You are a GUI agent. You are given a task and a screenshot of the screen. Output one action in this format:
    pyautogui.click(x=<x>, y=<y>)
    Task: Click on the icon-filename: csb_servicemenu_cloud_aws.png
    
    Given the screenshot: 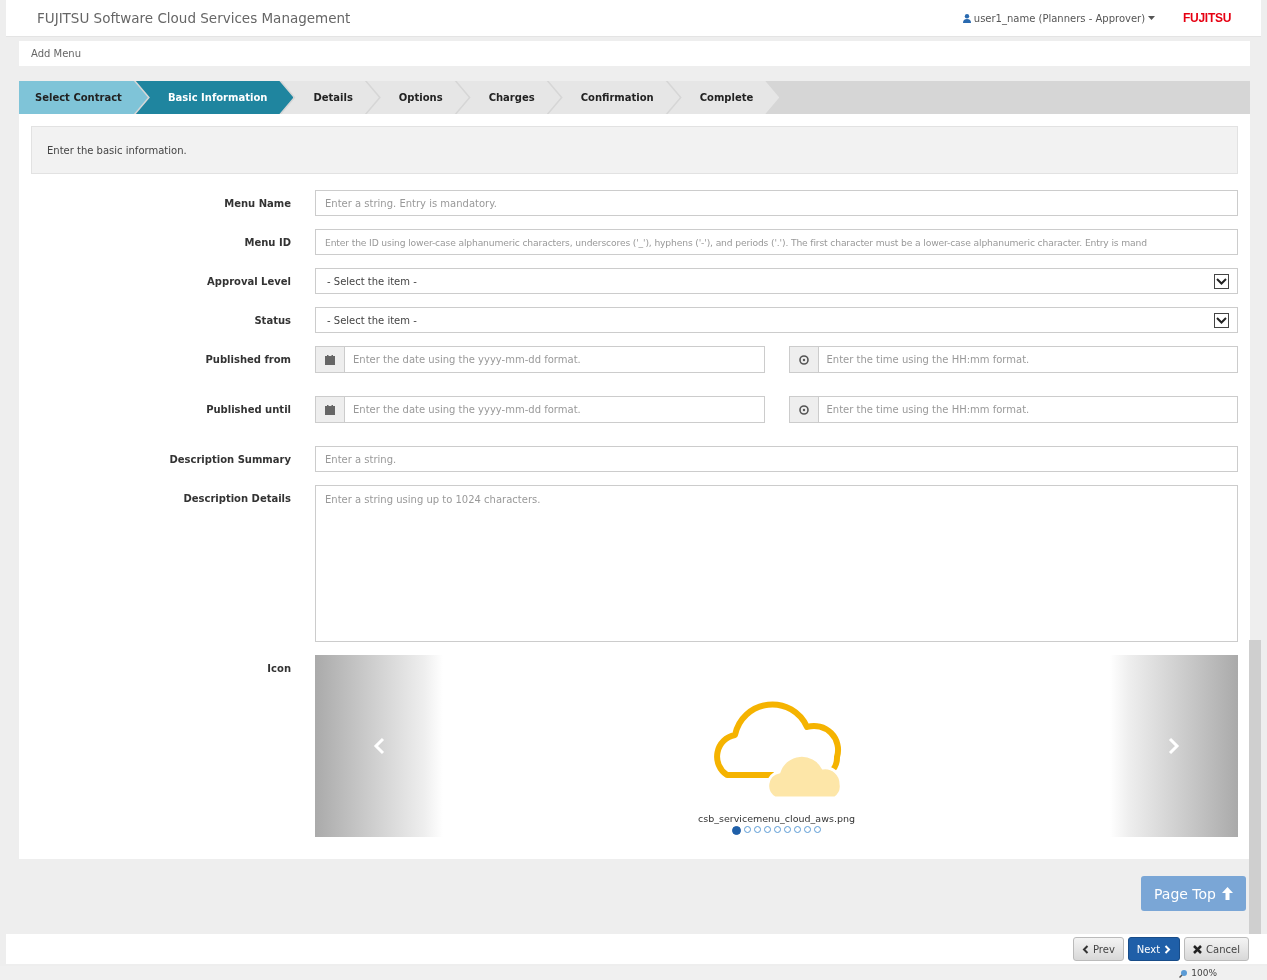 What is the action you would take?
    pyautogui.click(x=776, y=818)
    